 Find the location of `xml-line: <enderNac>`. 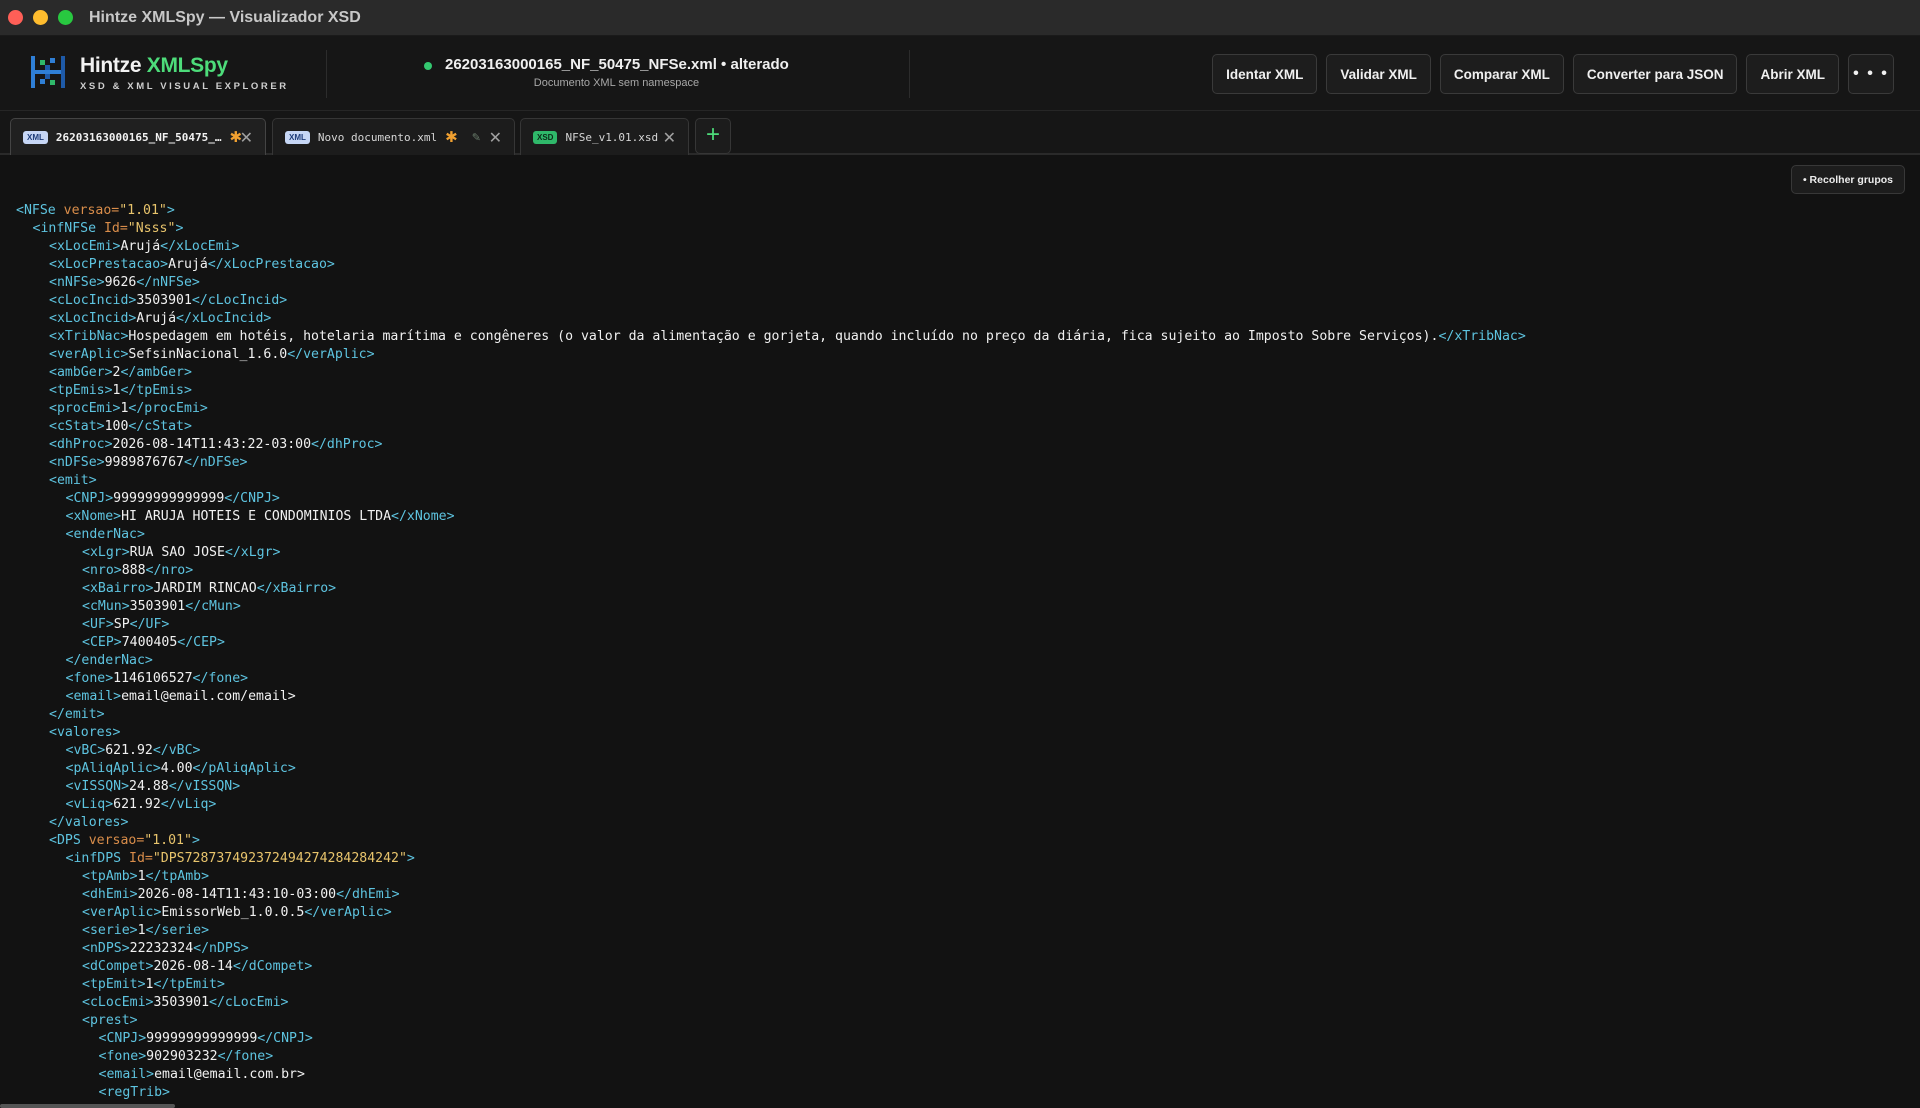

xml-line: <enderNac> is located at coordinates (771, 535).